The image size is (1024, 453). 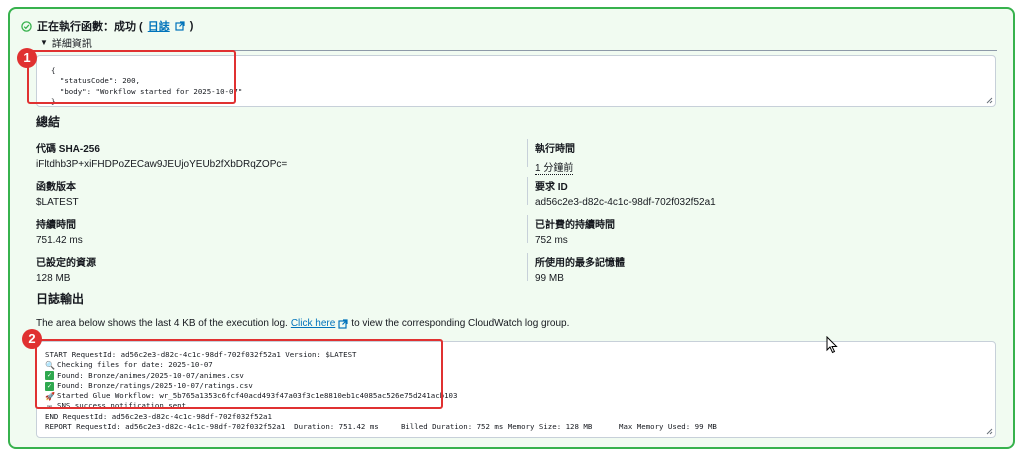 What do you see at coordinates (580, 271) in the screenshot?
I see `summary-field-max-memory: 所使用的最多記憶體 99 MB` at bounding box center [580, 271].